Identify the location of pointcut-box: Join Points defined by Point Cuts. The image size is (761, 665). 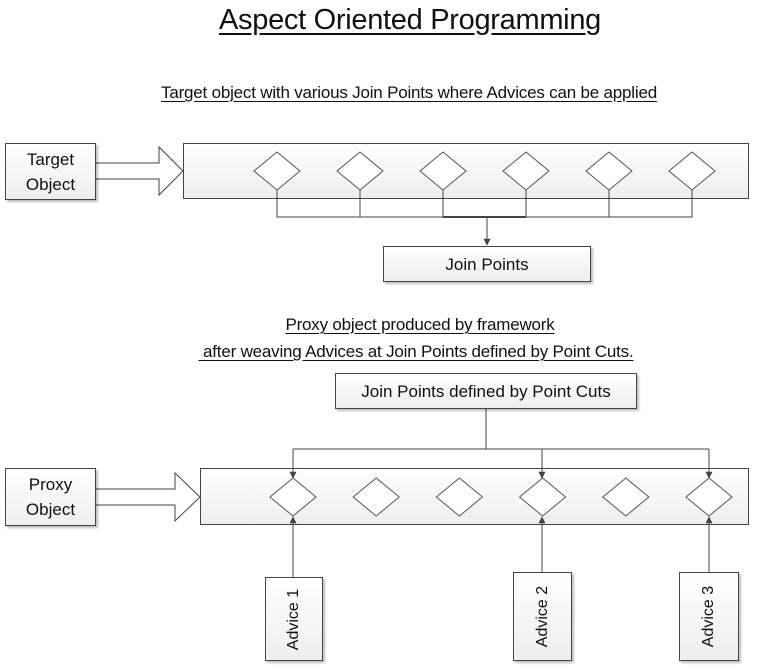
(486, 391).